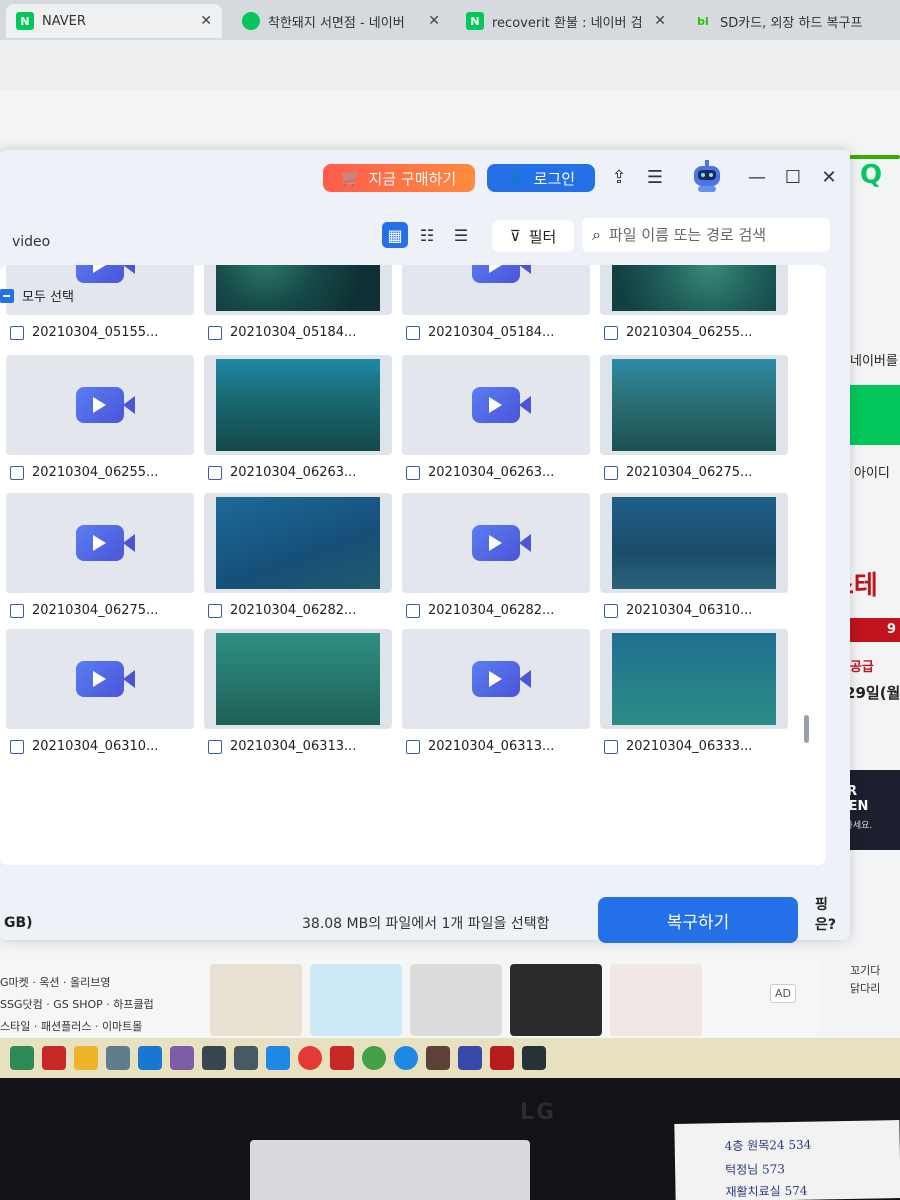 The width and height of the screenshot is (900, 1200). What do you see at coordinates (533, 236) in the screenshot?
I see `filter-button: ⊽ 필터` at bounding box center [533, 236].